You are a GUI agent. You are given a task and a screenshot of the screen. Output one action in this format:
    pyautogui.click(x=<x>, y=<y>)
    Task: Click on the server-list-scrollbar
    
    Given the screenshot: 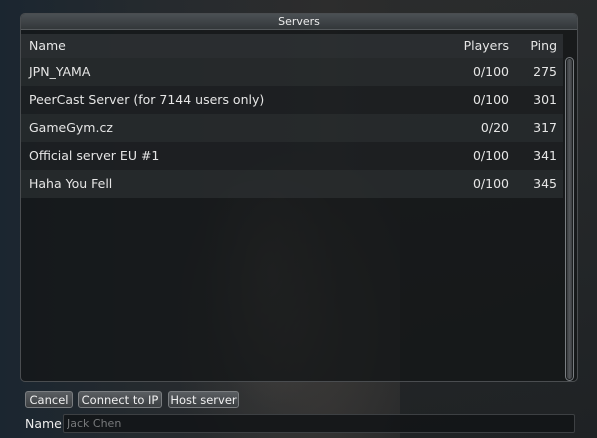 What is the action you would take?
    pyautogui.click(x=569, y=219)
    